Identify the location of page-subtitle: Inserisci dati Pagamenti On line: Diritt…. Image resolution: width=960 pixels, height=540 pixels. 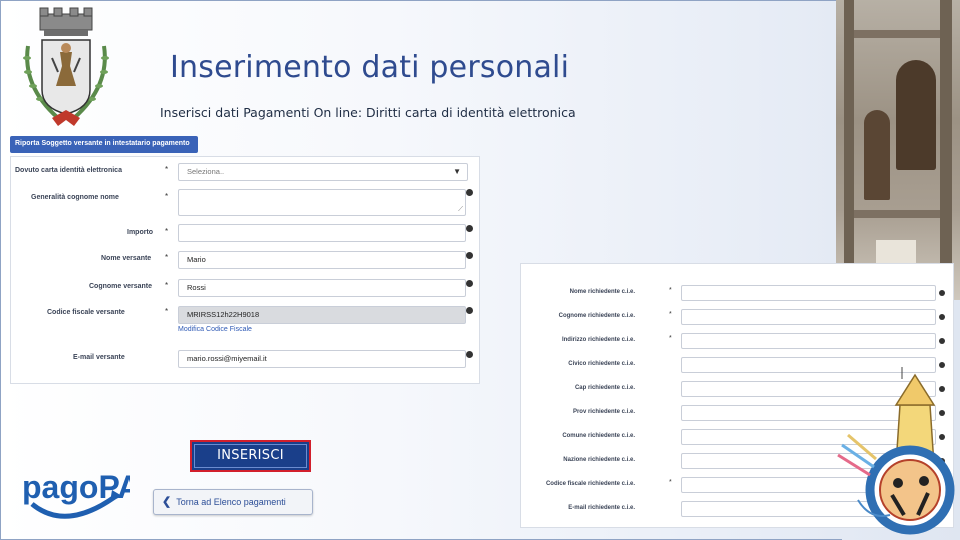
(368, 112).